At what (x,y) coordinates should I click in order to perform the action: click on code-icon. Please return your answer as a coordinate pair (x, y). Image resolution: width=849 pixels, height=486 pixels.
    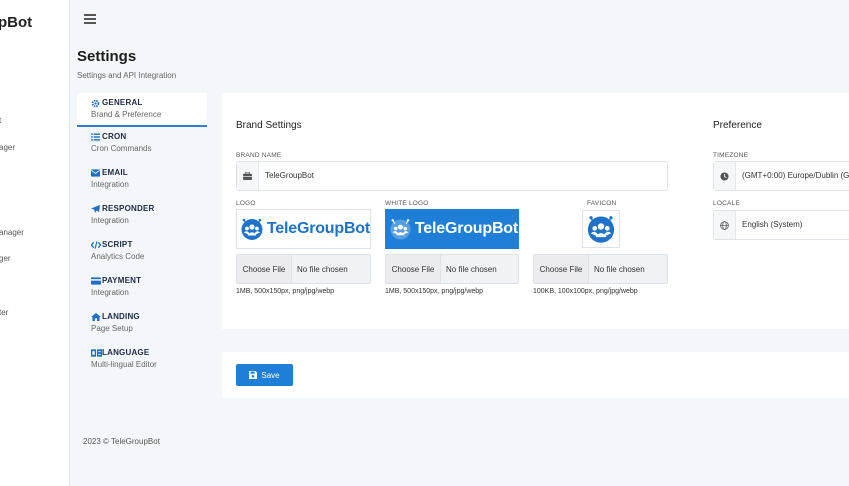
    Looking at the image, I should click on (96, 245).